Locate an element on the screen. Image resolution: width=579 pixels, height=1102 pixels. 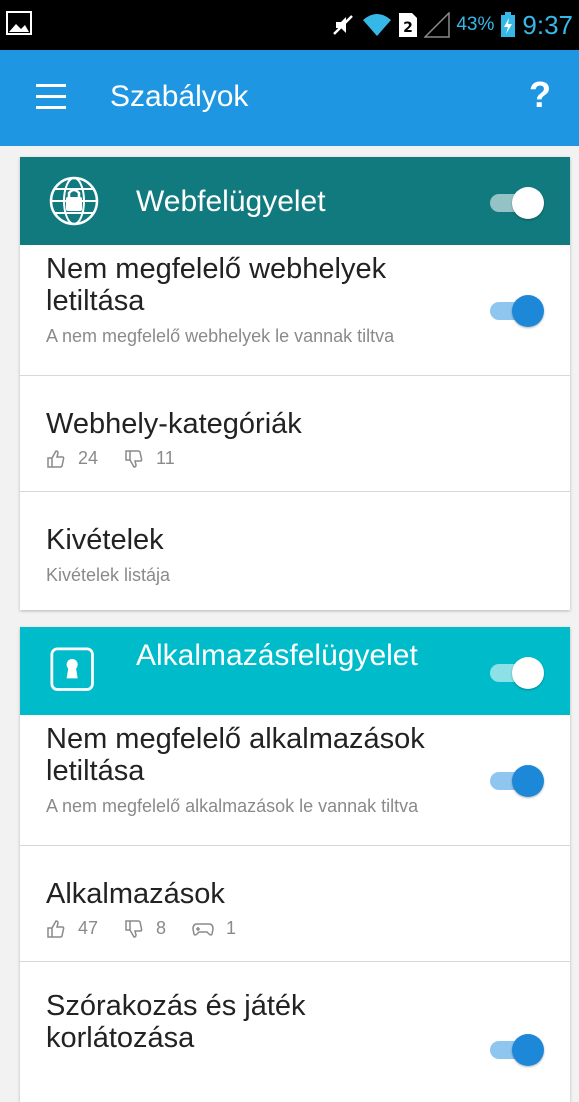
sim-icon: 2 is located at coordinates (408, 25).